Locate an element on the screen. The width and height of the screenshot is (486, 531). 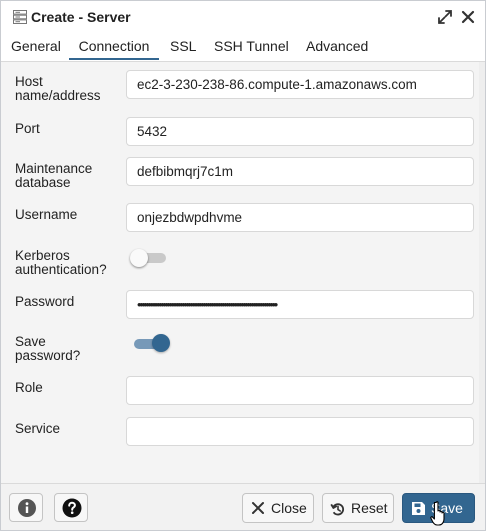
save-password-toggle is located at coordinates (151, 343).